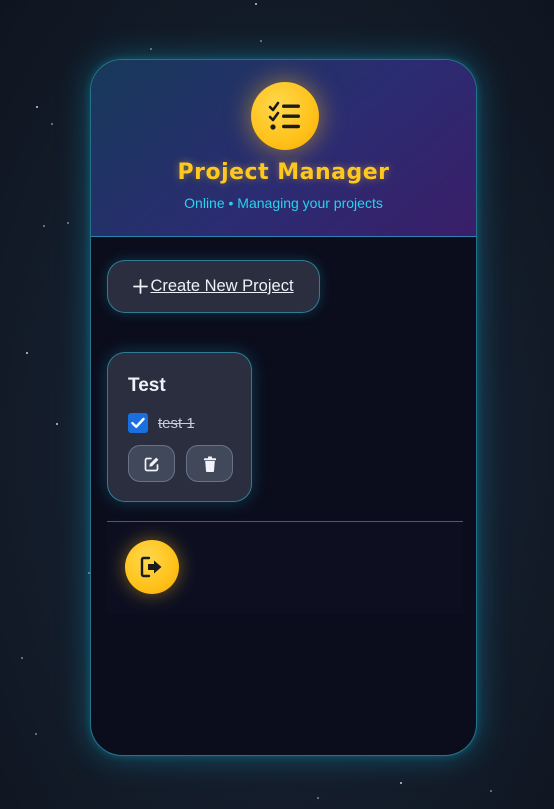  I want to click on trash-icon, so click(209, 464).